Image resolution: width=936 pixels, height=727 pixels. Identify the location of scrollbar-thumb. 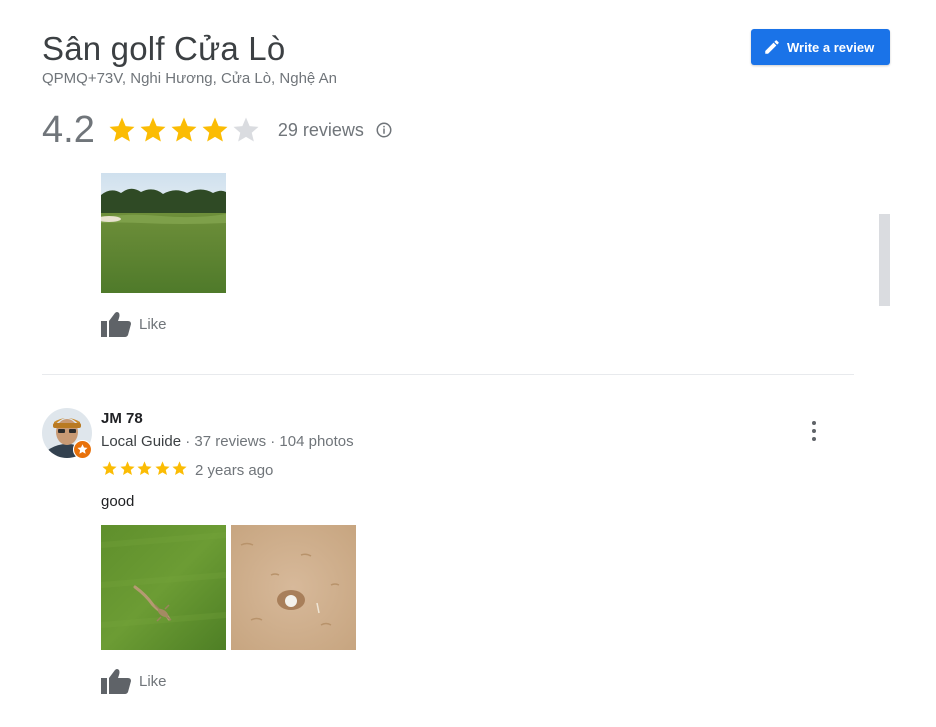
(884, 260).